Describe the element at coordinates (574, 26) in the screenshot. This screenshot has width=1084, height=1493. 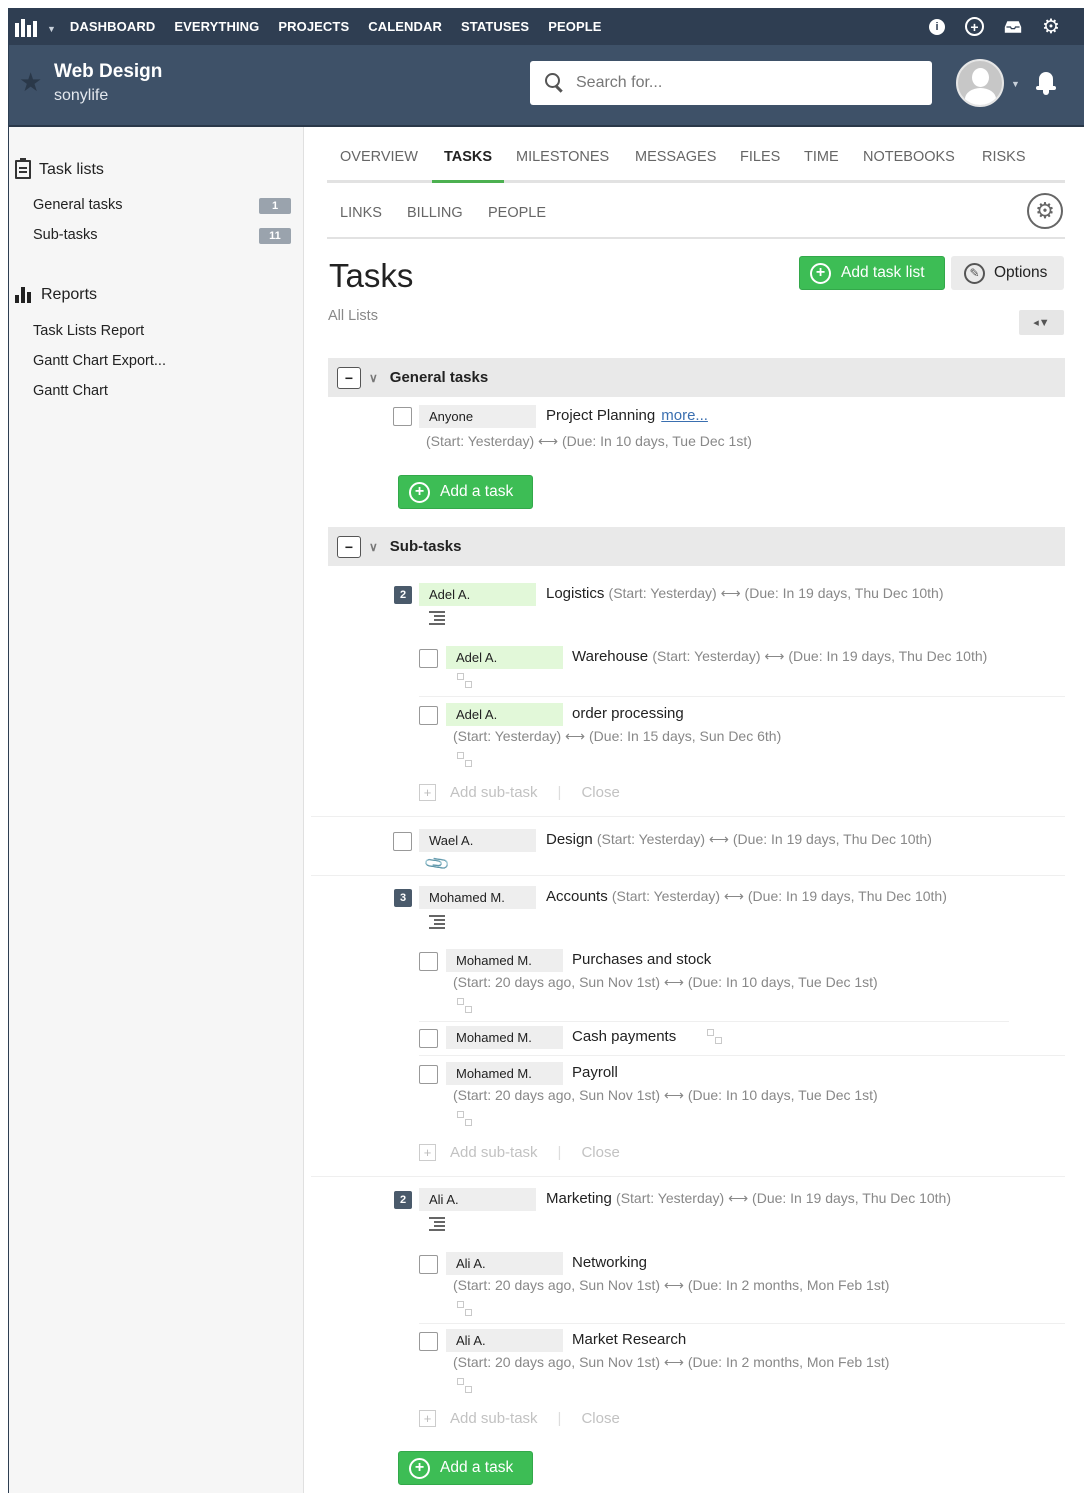
I see `nav-people: PEOPLE` at that location.